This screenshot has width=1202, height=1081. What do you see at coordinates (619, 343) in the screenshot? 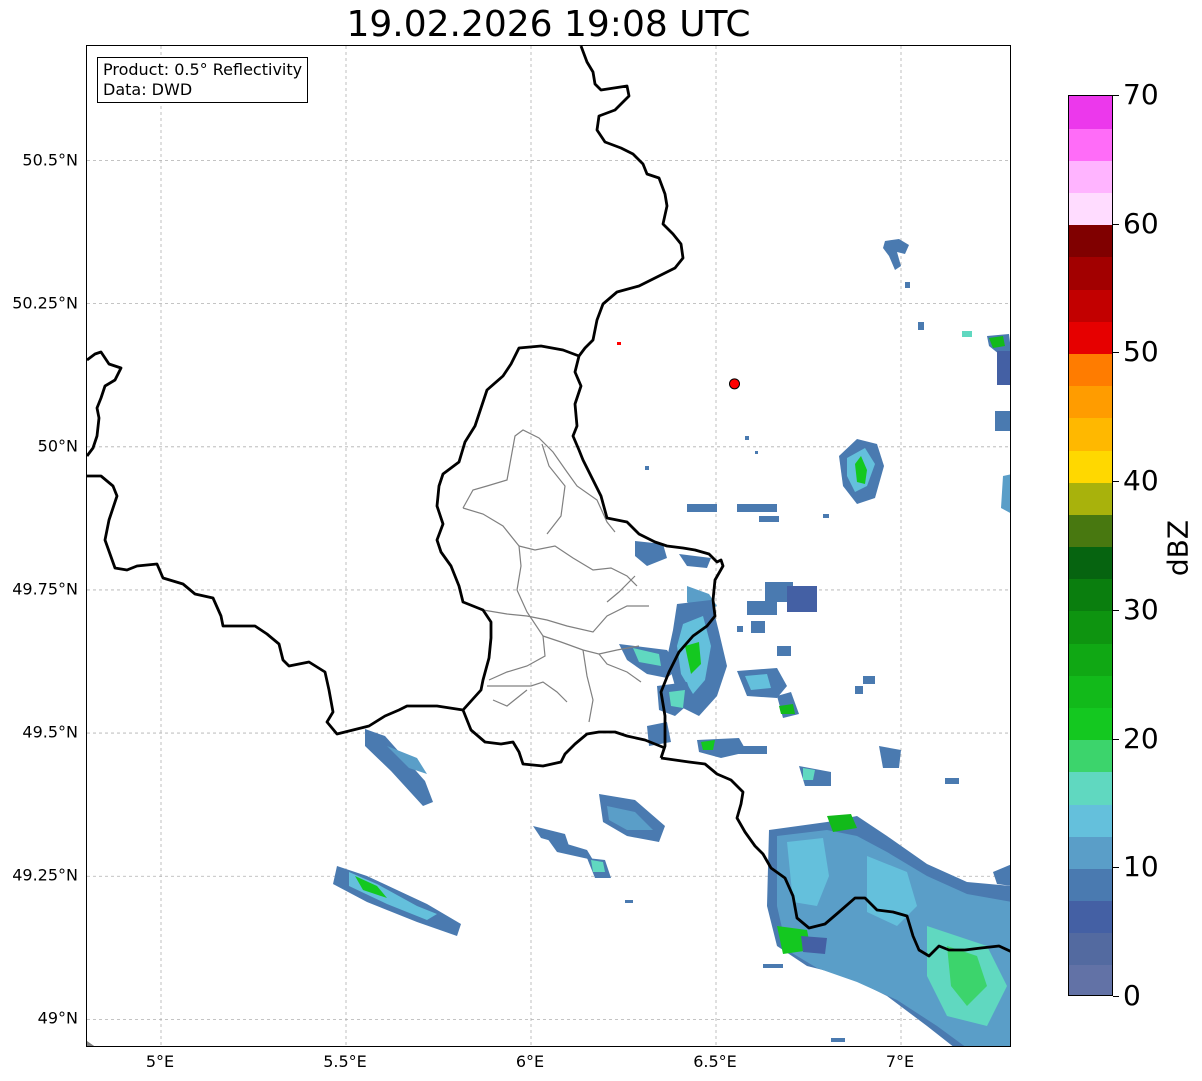
I see `echo-speck-red` at bounding box center [619, 343].